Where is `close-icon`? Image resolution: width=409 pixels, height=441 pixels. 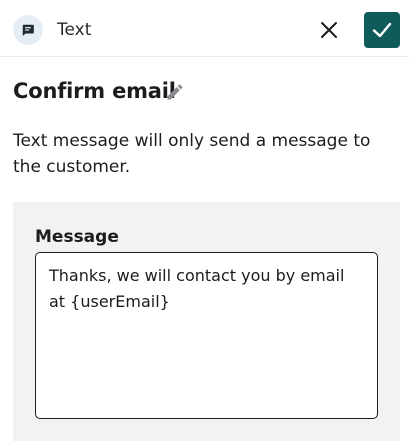 close-icon is located at coordinates (329, 30).